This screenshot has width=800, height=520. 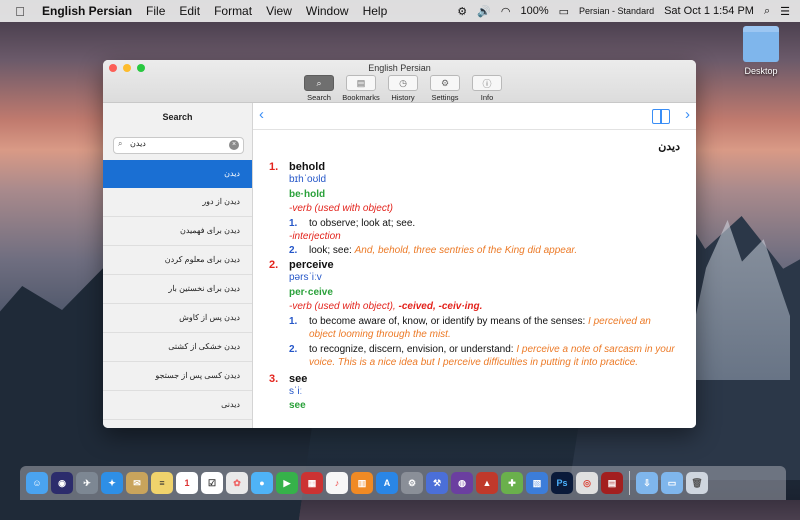 I want to click on list-item: دیدن برای فهمیدن, so click(x=177, y=231).